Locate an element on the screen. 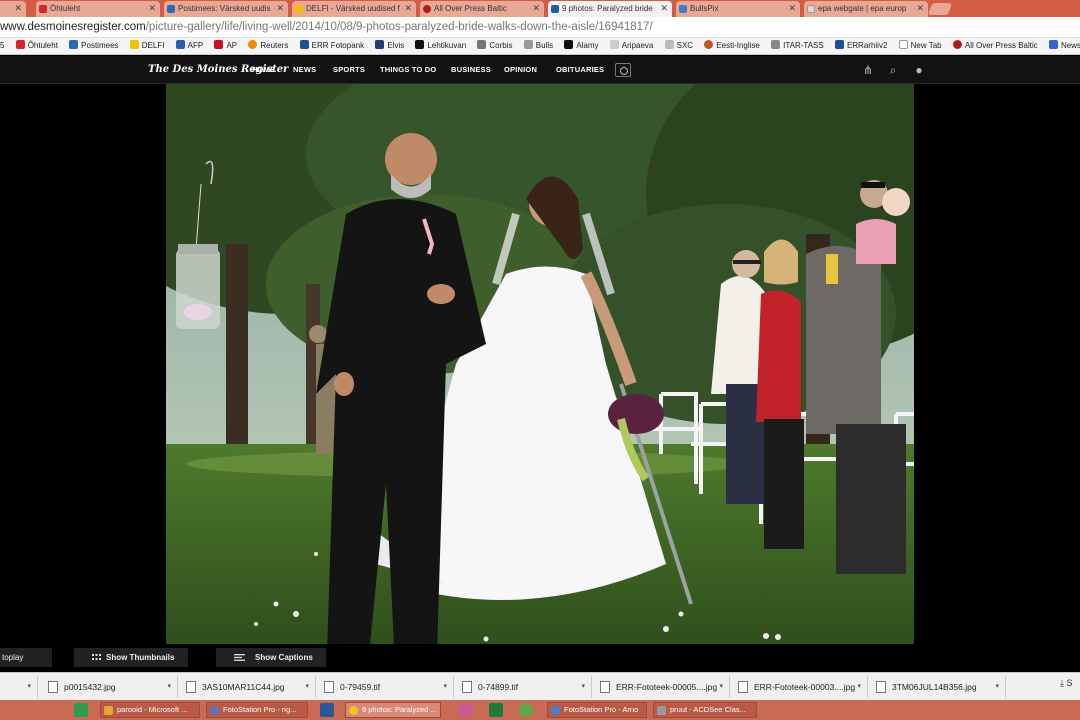 This screenshot has height=720, width=1080. bookmark-lehtikuvan: Lehtikuvan is located at coordinates (440, 46).